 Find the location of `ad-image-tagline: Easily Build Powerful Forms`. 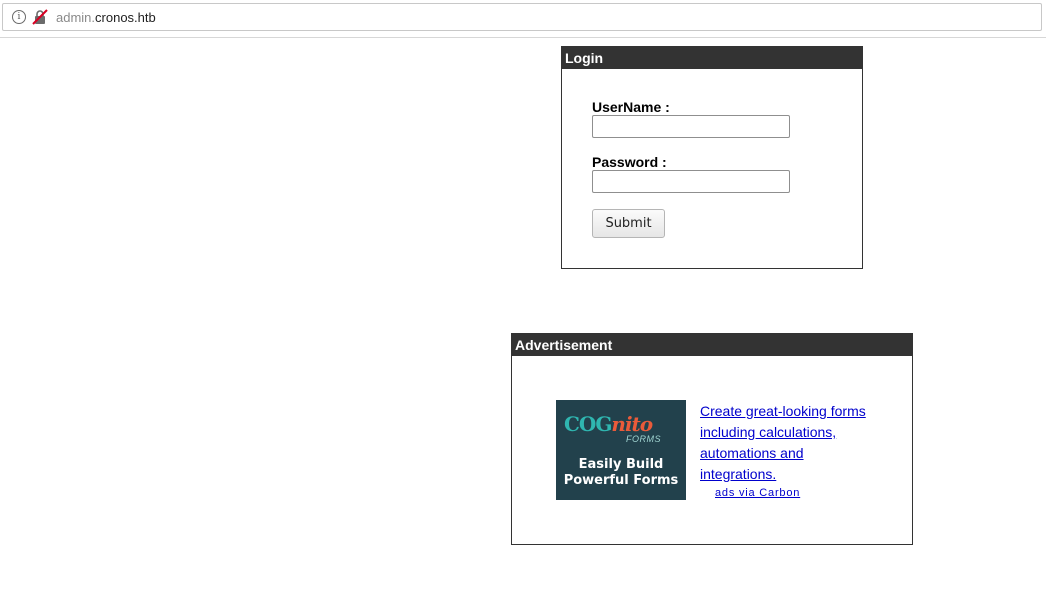

ad-image-tagline: Easily Build Powerful Forms is located at coordinates (621, 473).